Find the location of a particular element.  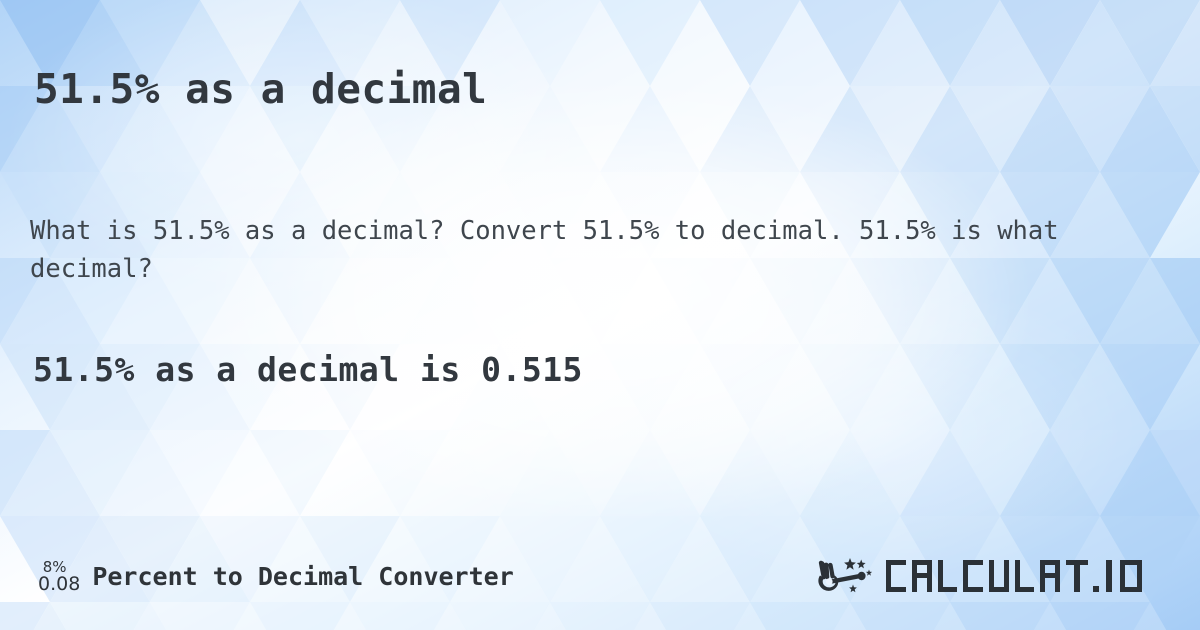

footer: 8% 0.08 Percent to Decimal Converter is located at coordinates (600, 578).